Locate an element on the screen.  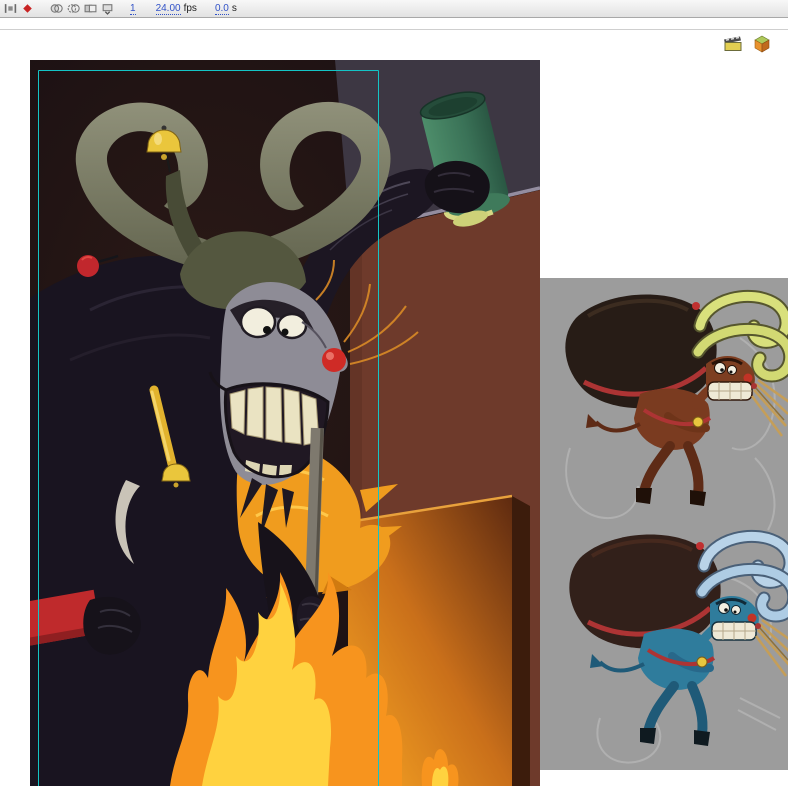
onion-skin-outlines-icon is located at coordinates (73, 8).